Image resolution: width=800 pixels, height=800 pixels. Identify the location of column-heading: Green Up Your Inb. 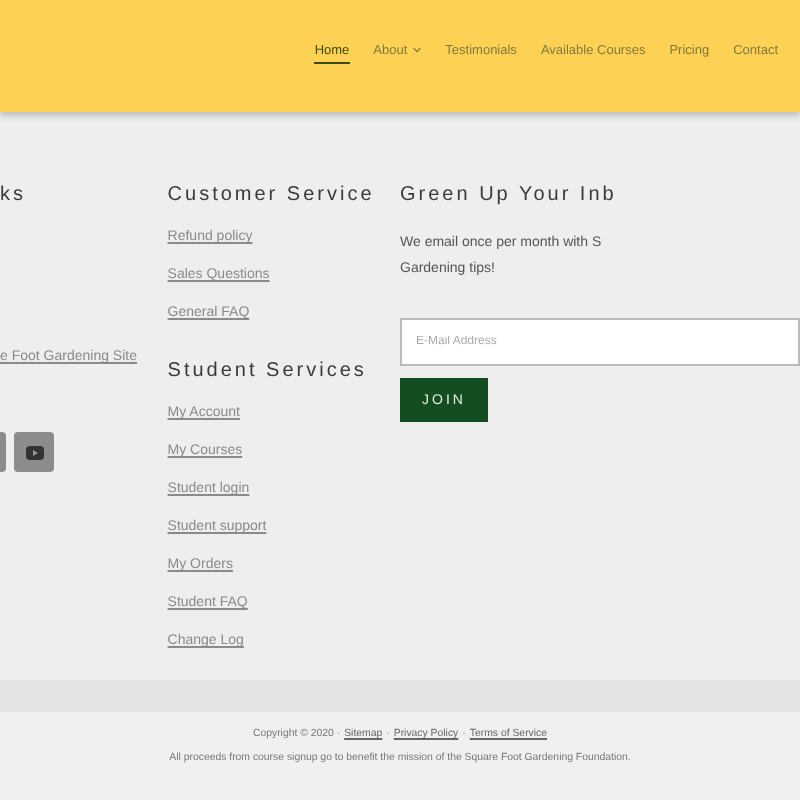
(508, 195).